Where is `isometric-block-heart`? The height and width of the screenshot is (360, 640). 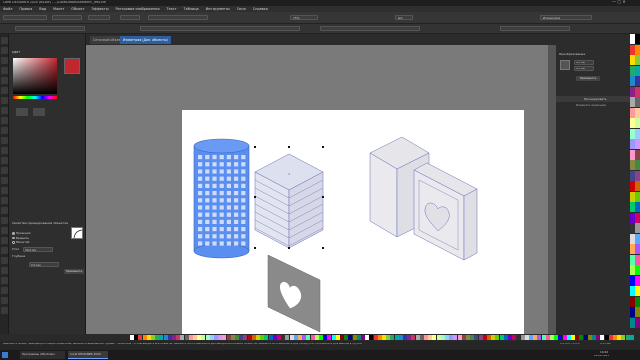 isometric-block-heart is located at coordinates (445, 211).